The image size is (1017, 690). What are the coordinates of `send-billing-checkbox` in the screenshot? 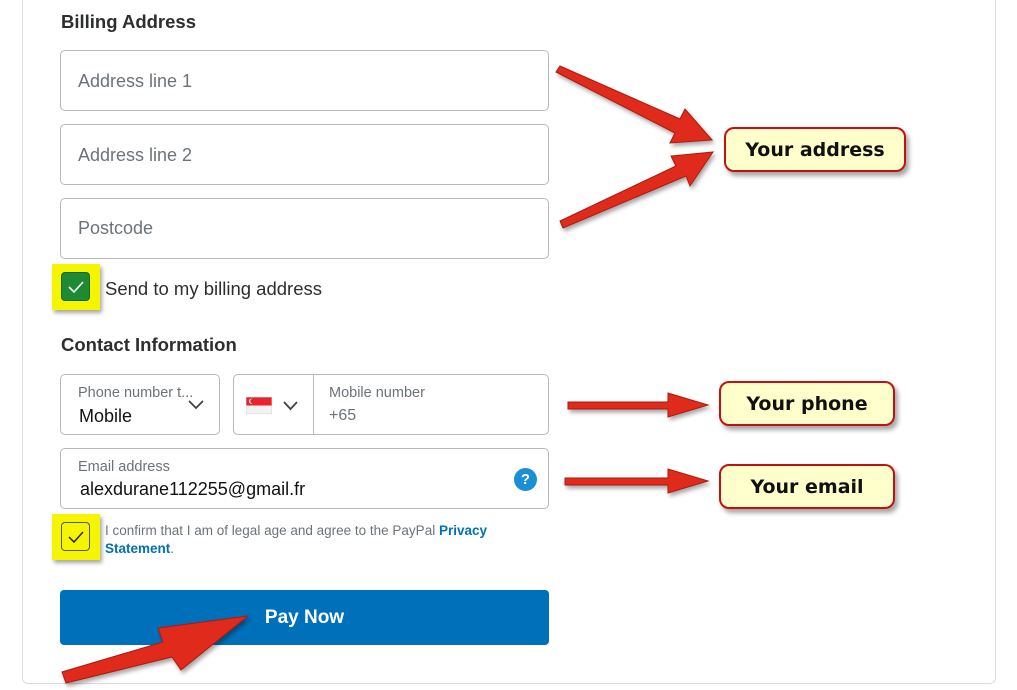 It's located at (75, 286).